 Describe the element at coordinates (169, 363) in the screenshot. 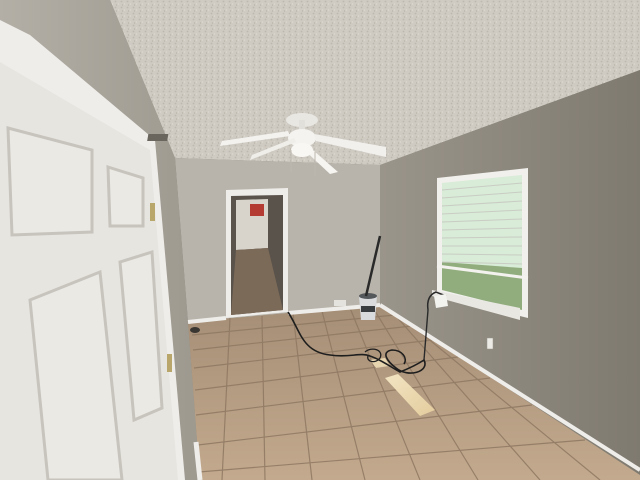

I see `door-hinge-bottom` at that location.